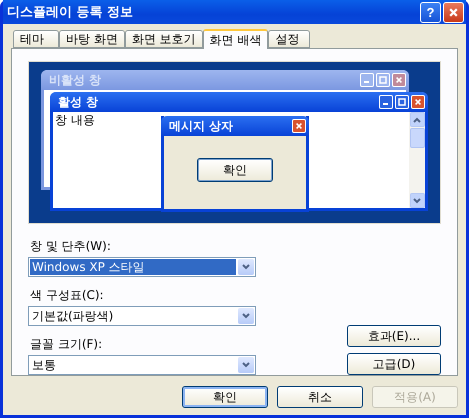  I want to click on tab: 화면 배색, so click(235, 39).